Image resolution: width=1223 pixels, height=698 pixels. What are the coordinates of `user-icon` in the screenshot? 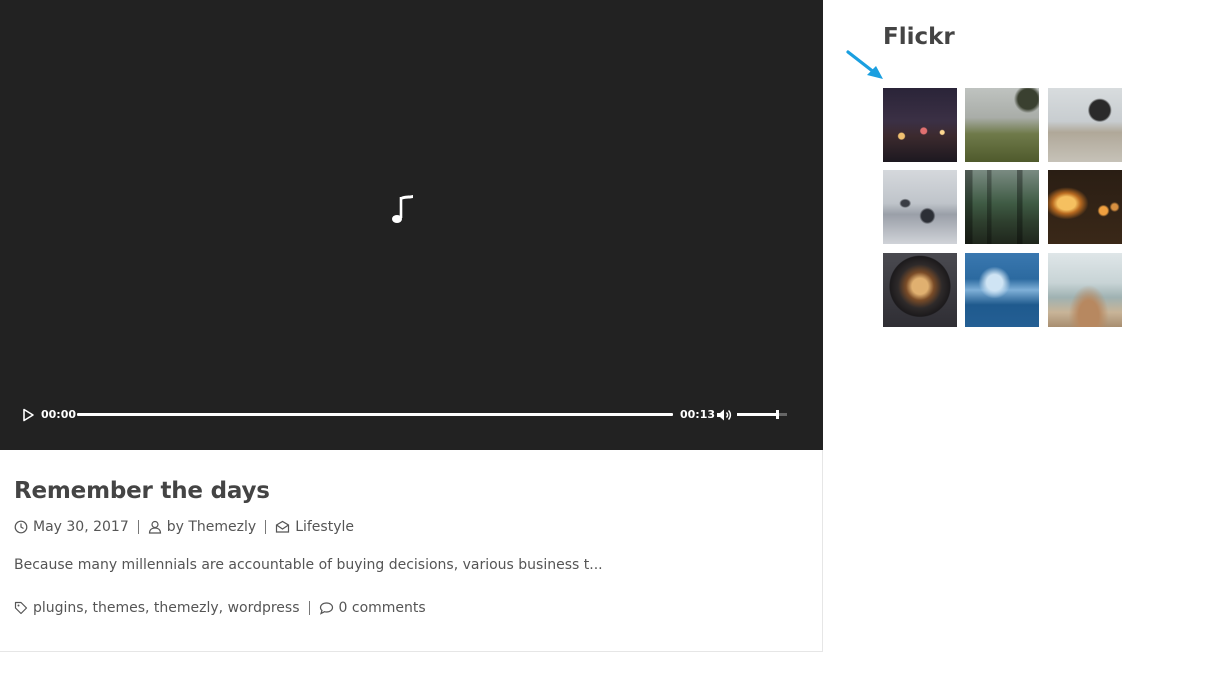 It's located at (154, 527).